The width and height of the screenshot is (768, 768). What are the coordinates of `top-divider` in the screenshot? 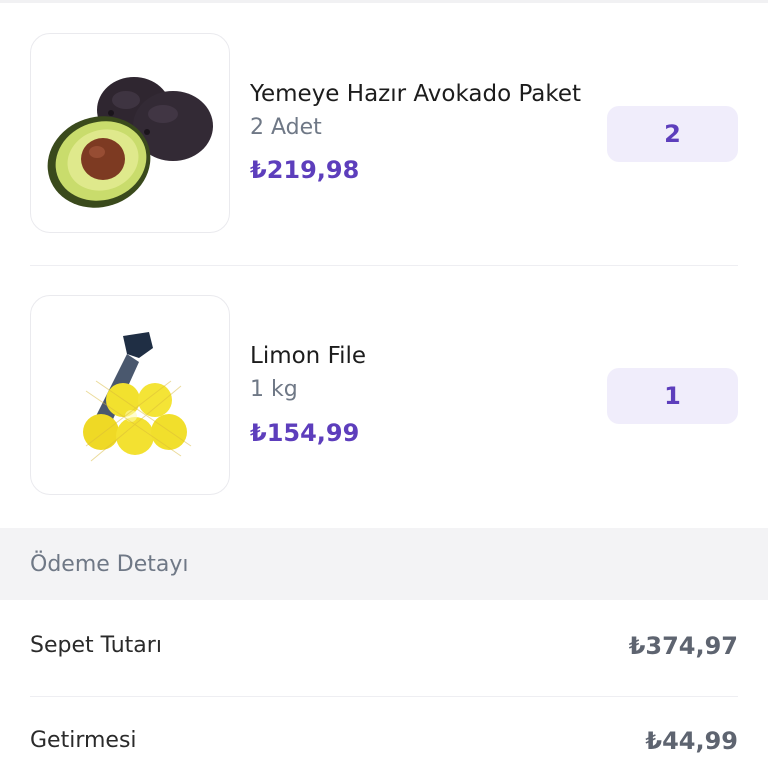 It's located at (384, 1).